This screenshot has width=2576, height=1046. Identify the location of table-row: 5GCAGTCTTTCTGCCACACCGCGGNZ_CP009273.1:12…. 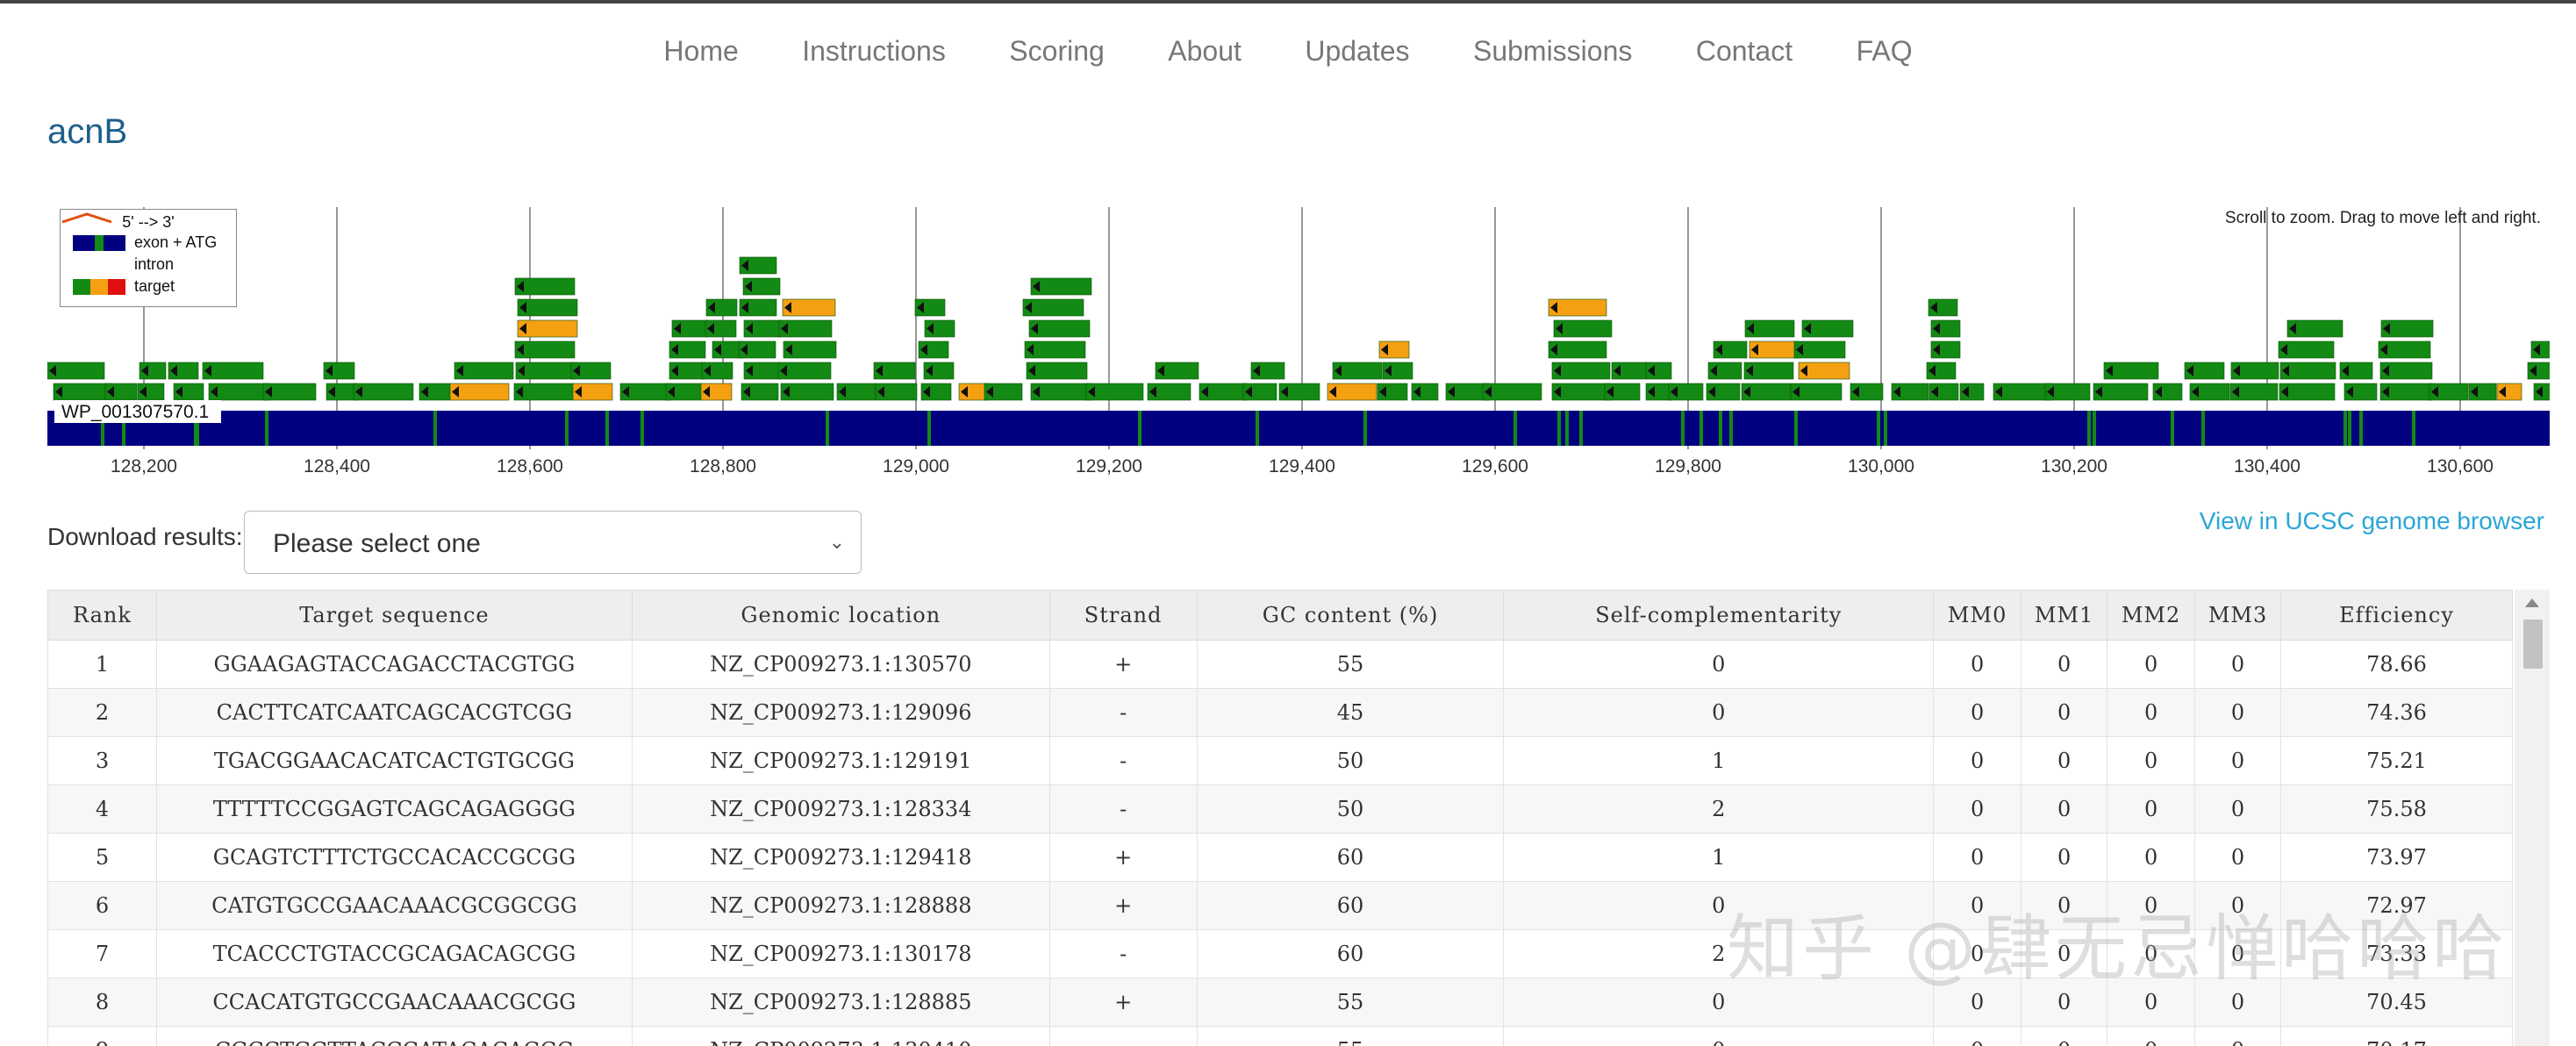
(1280, 858).